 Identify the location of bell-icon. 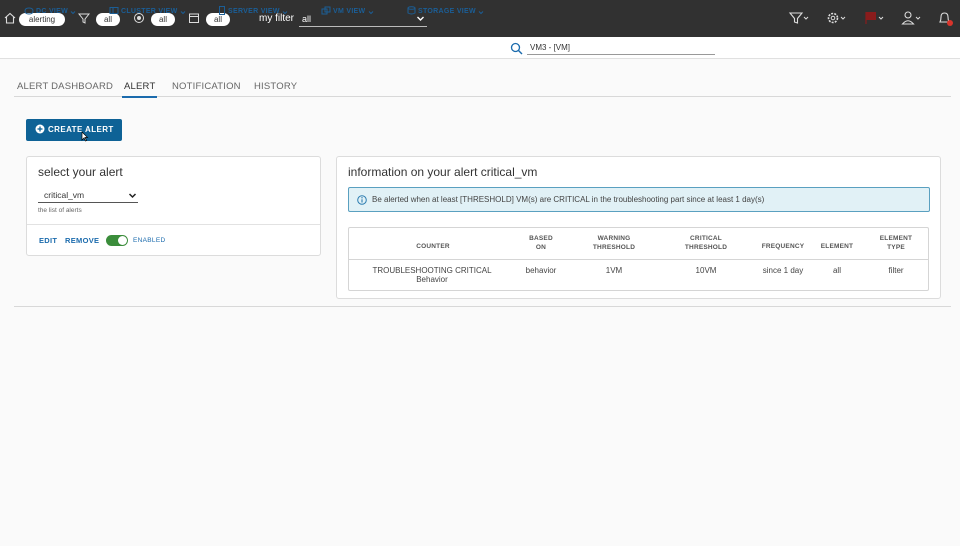
(946, 19).